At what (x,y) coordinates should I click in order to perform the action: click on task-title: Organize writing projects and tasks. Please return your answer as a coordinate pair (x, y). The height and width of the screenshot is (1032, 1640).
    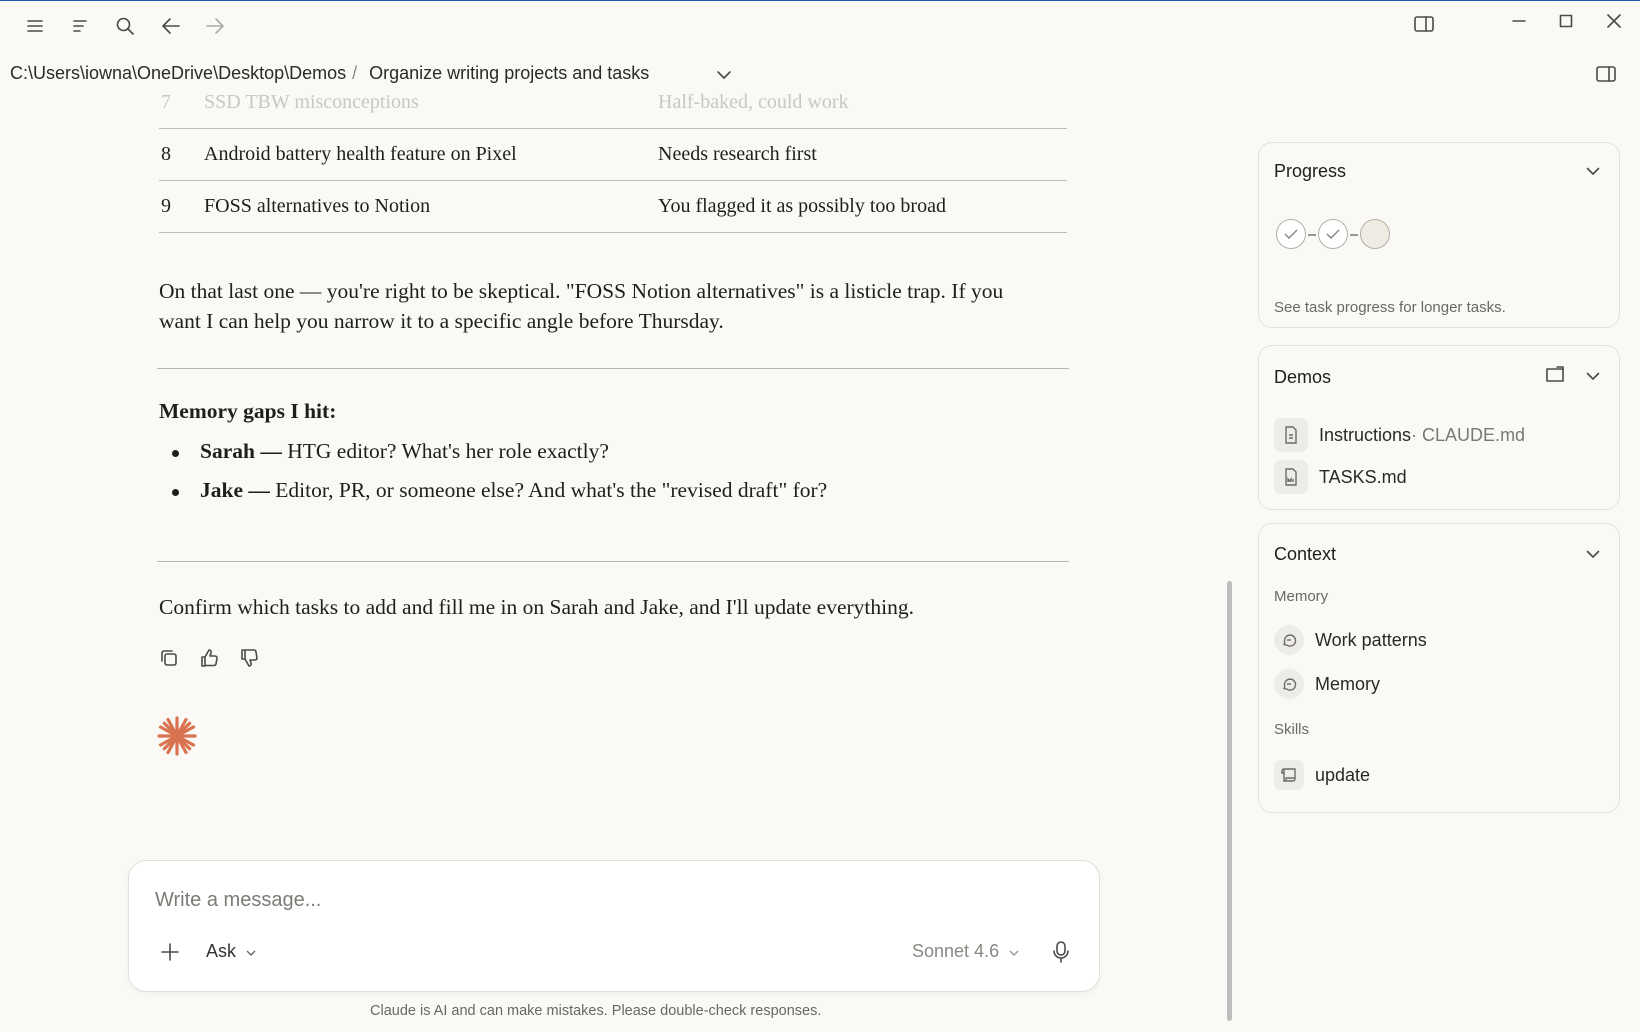
    Looking at the image, I should click on (509, 73).